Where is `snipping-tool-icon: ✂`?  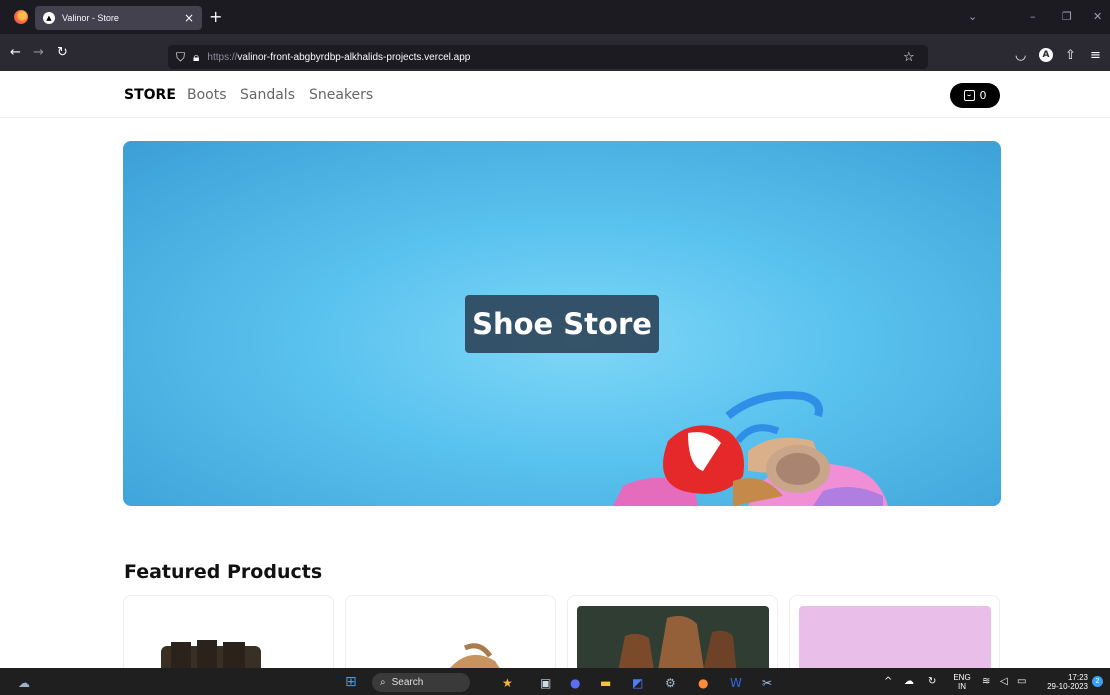
snipping-tool-icon: ✂ is located at coordinates (767, 683).